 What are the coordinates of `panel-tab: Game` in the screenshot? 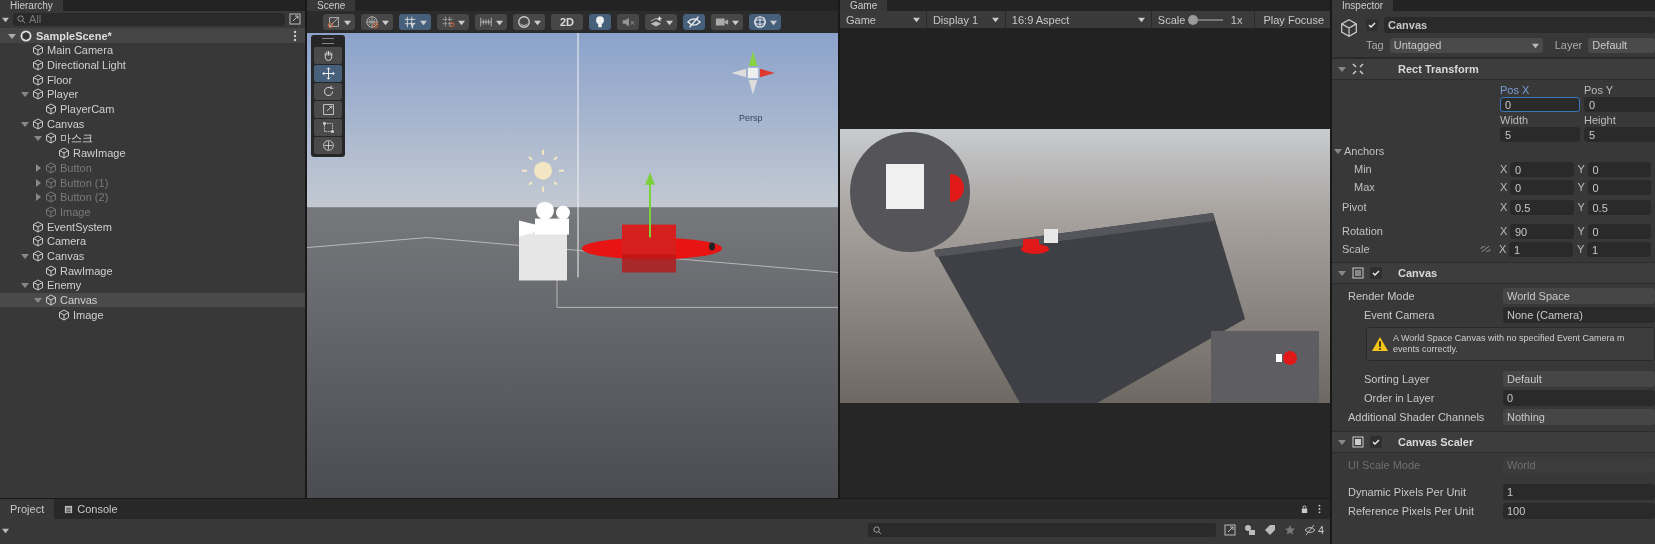 It's located at (864, 5).